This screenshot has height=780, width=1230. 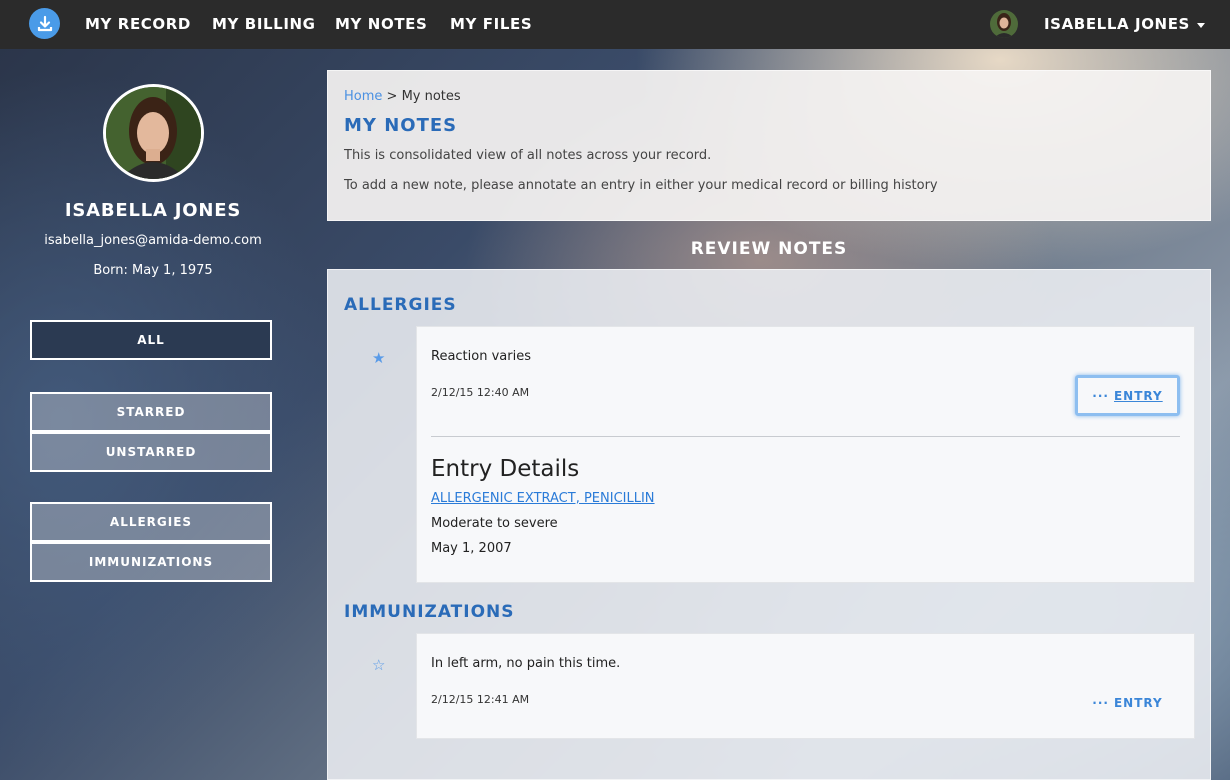 I want to click on section-title-immunizations: IMMUNIZATIONS, so click(x=429, y=612).